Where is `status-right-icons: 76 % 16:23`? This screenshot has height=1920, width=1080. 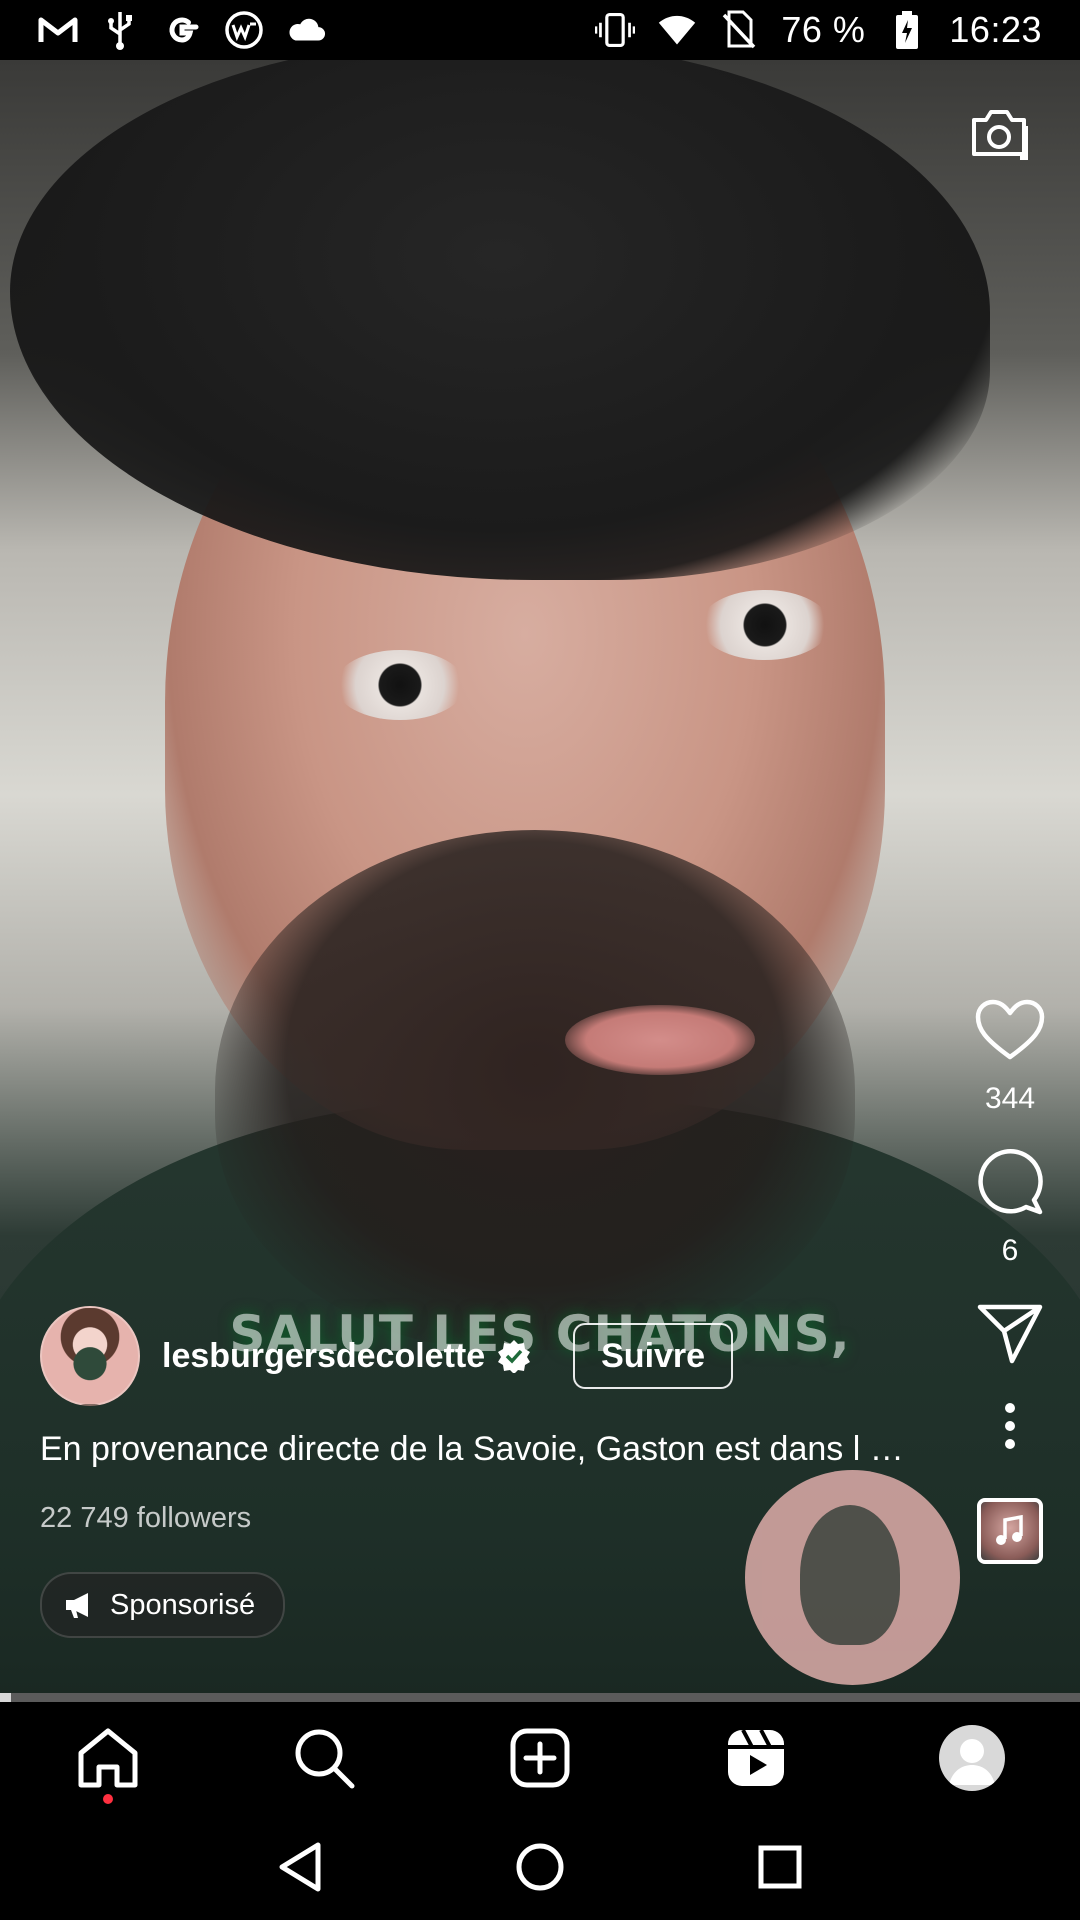 status-right-icons: 76 % 16:23 is located at coordinates (818, 30).